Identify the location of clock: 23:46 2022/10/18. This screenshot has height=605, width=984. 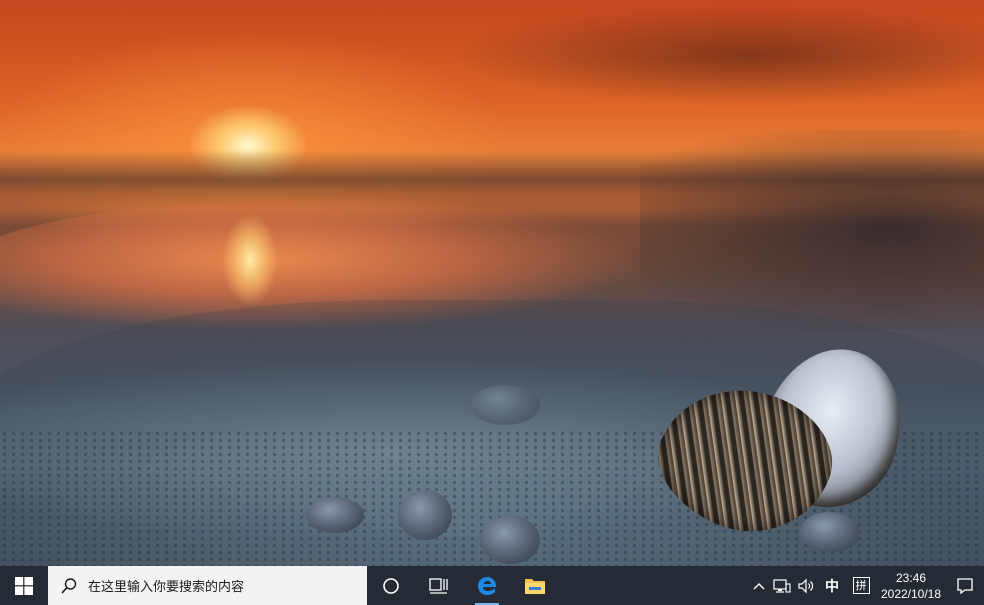
(911, 586).